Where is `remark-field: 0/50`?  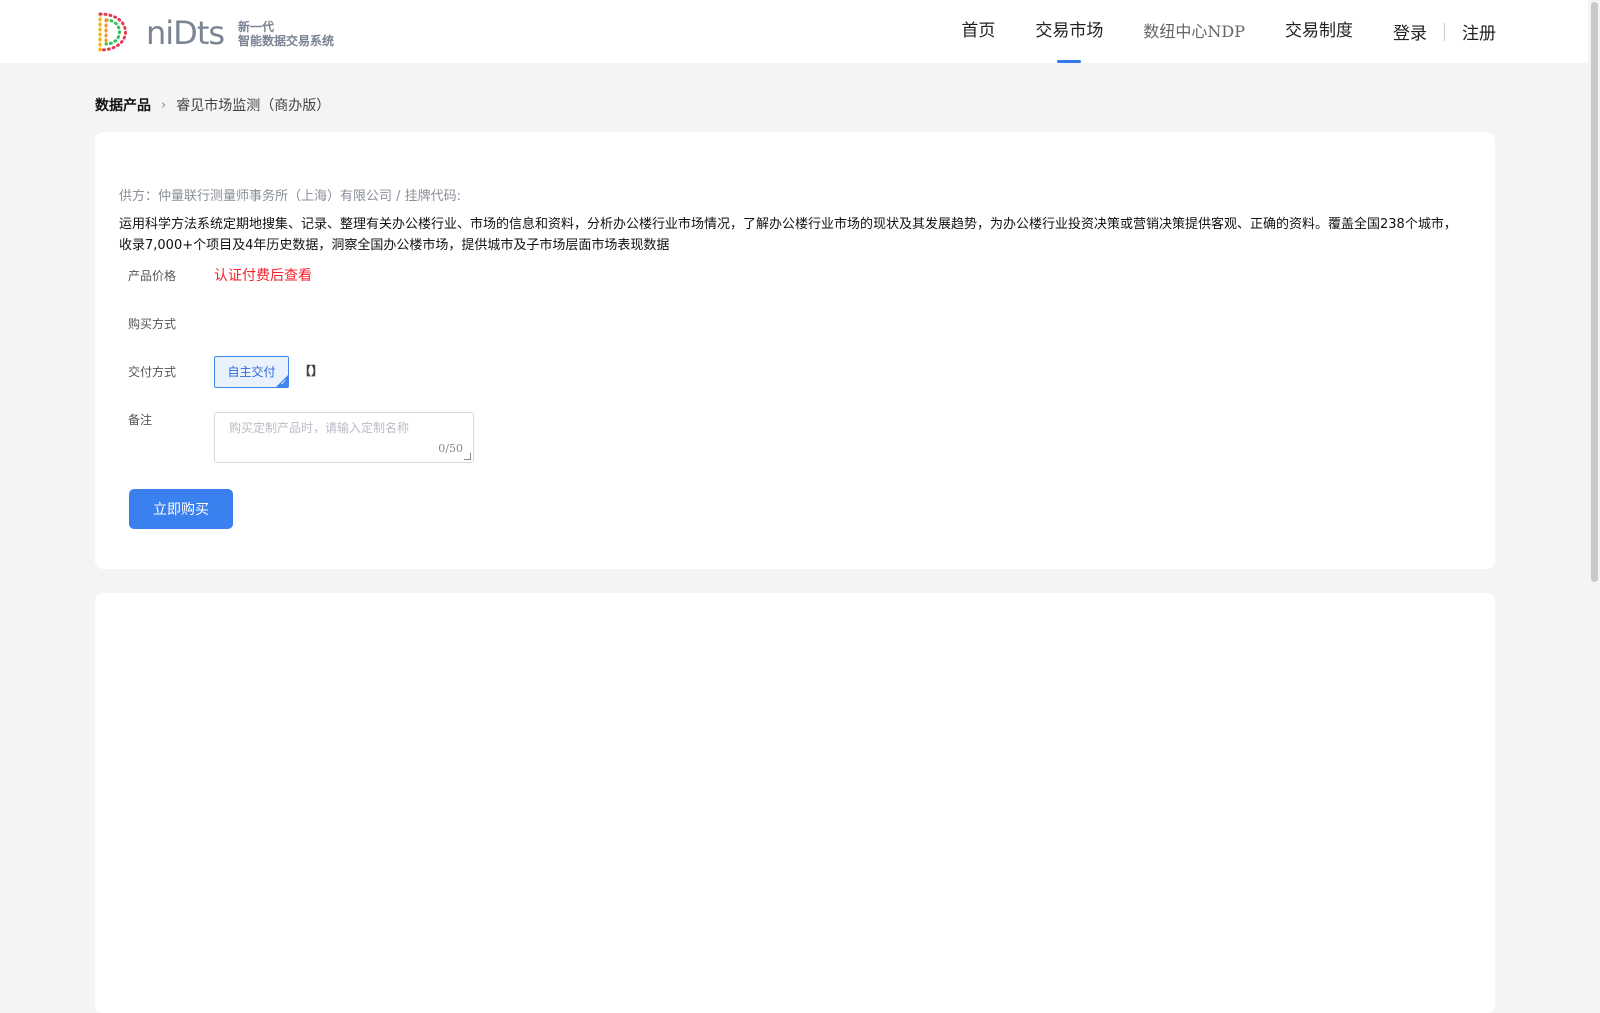
remark-field: 0/50 is located at coordinates (344, 437).